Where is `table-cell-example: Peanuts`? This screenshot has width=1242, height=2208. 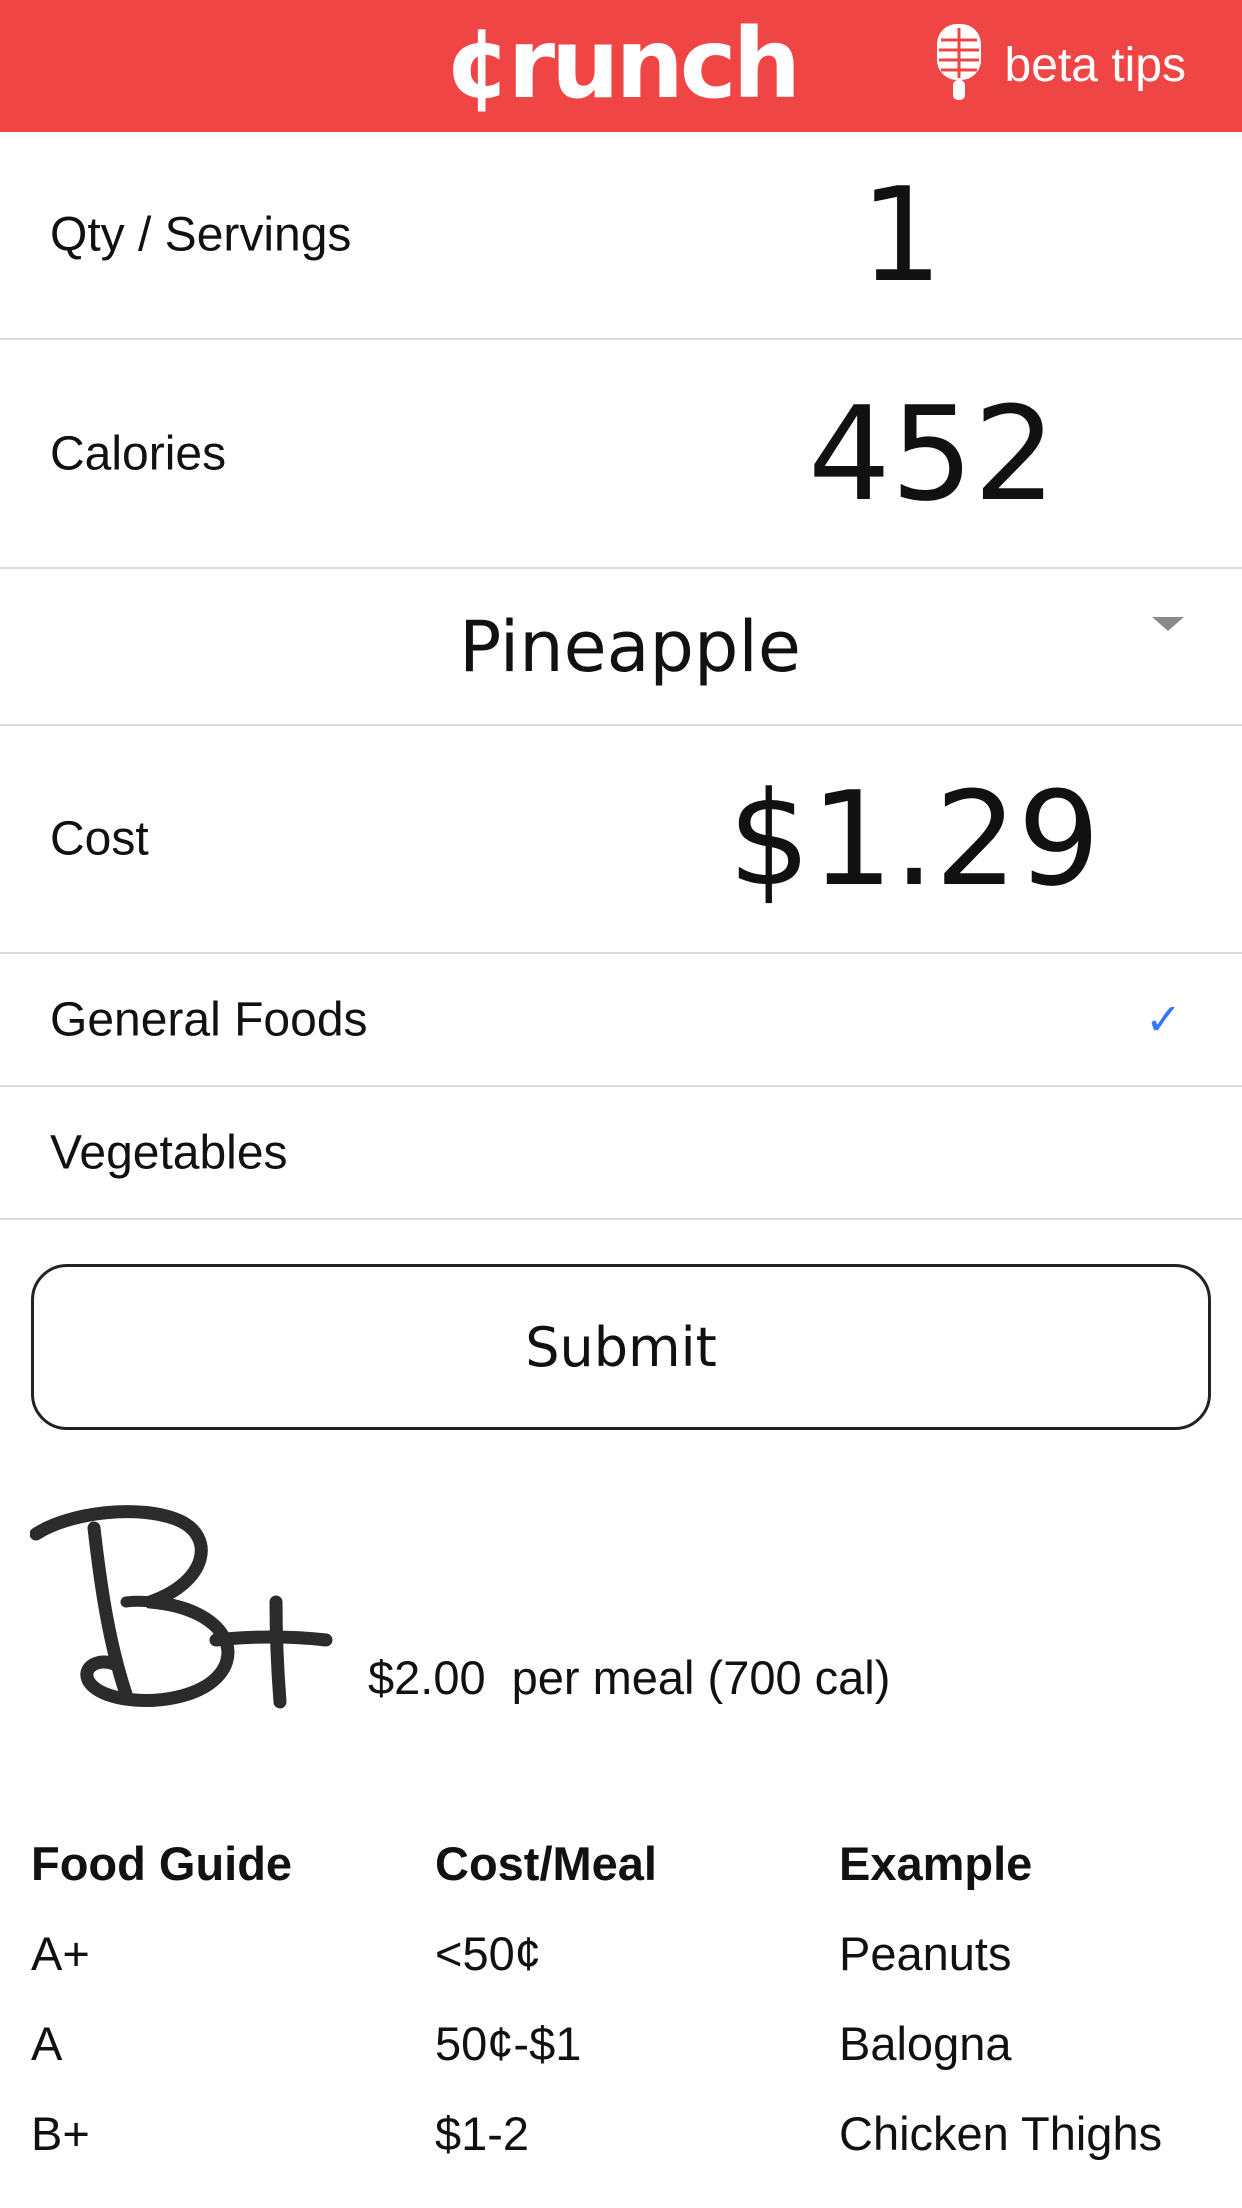
table-cell-example: Peanuts is located at coordinates (925, 1953).